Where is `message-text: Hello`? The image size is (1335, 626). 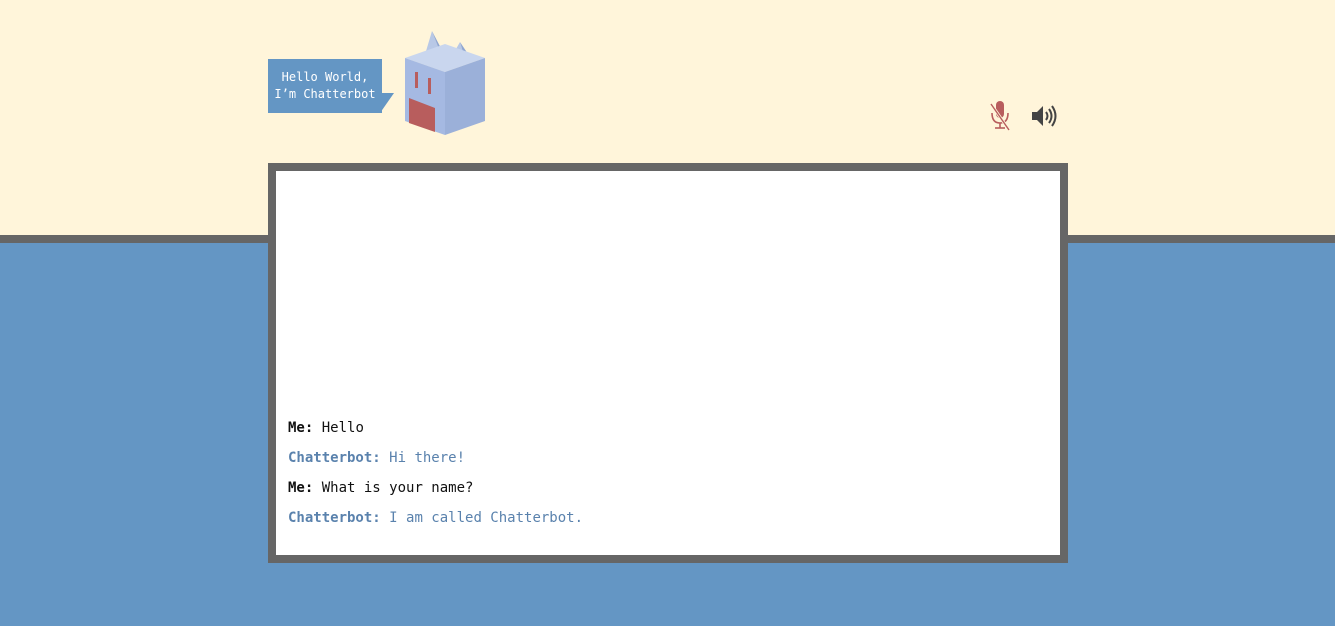 message-text: Hello is located at coordinates (342, 428).